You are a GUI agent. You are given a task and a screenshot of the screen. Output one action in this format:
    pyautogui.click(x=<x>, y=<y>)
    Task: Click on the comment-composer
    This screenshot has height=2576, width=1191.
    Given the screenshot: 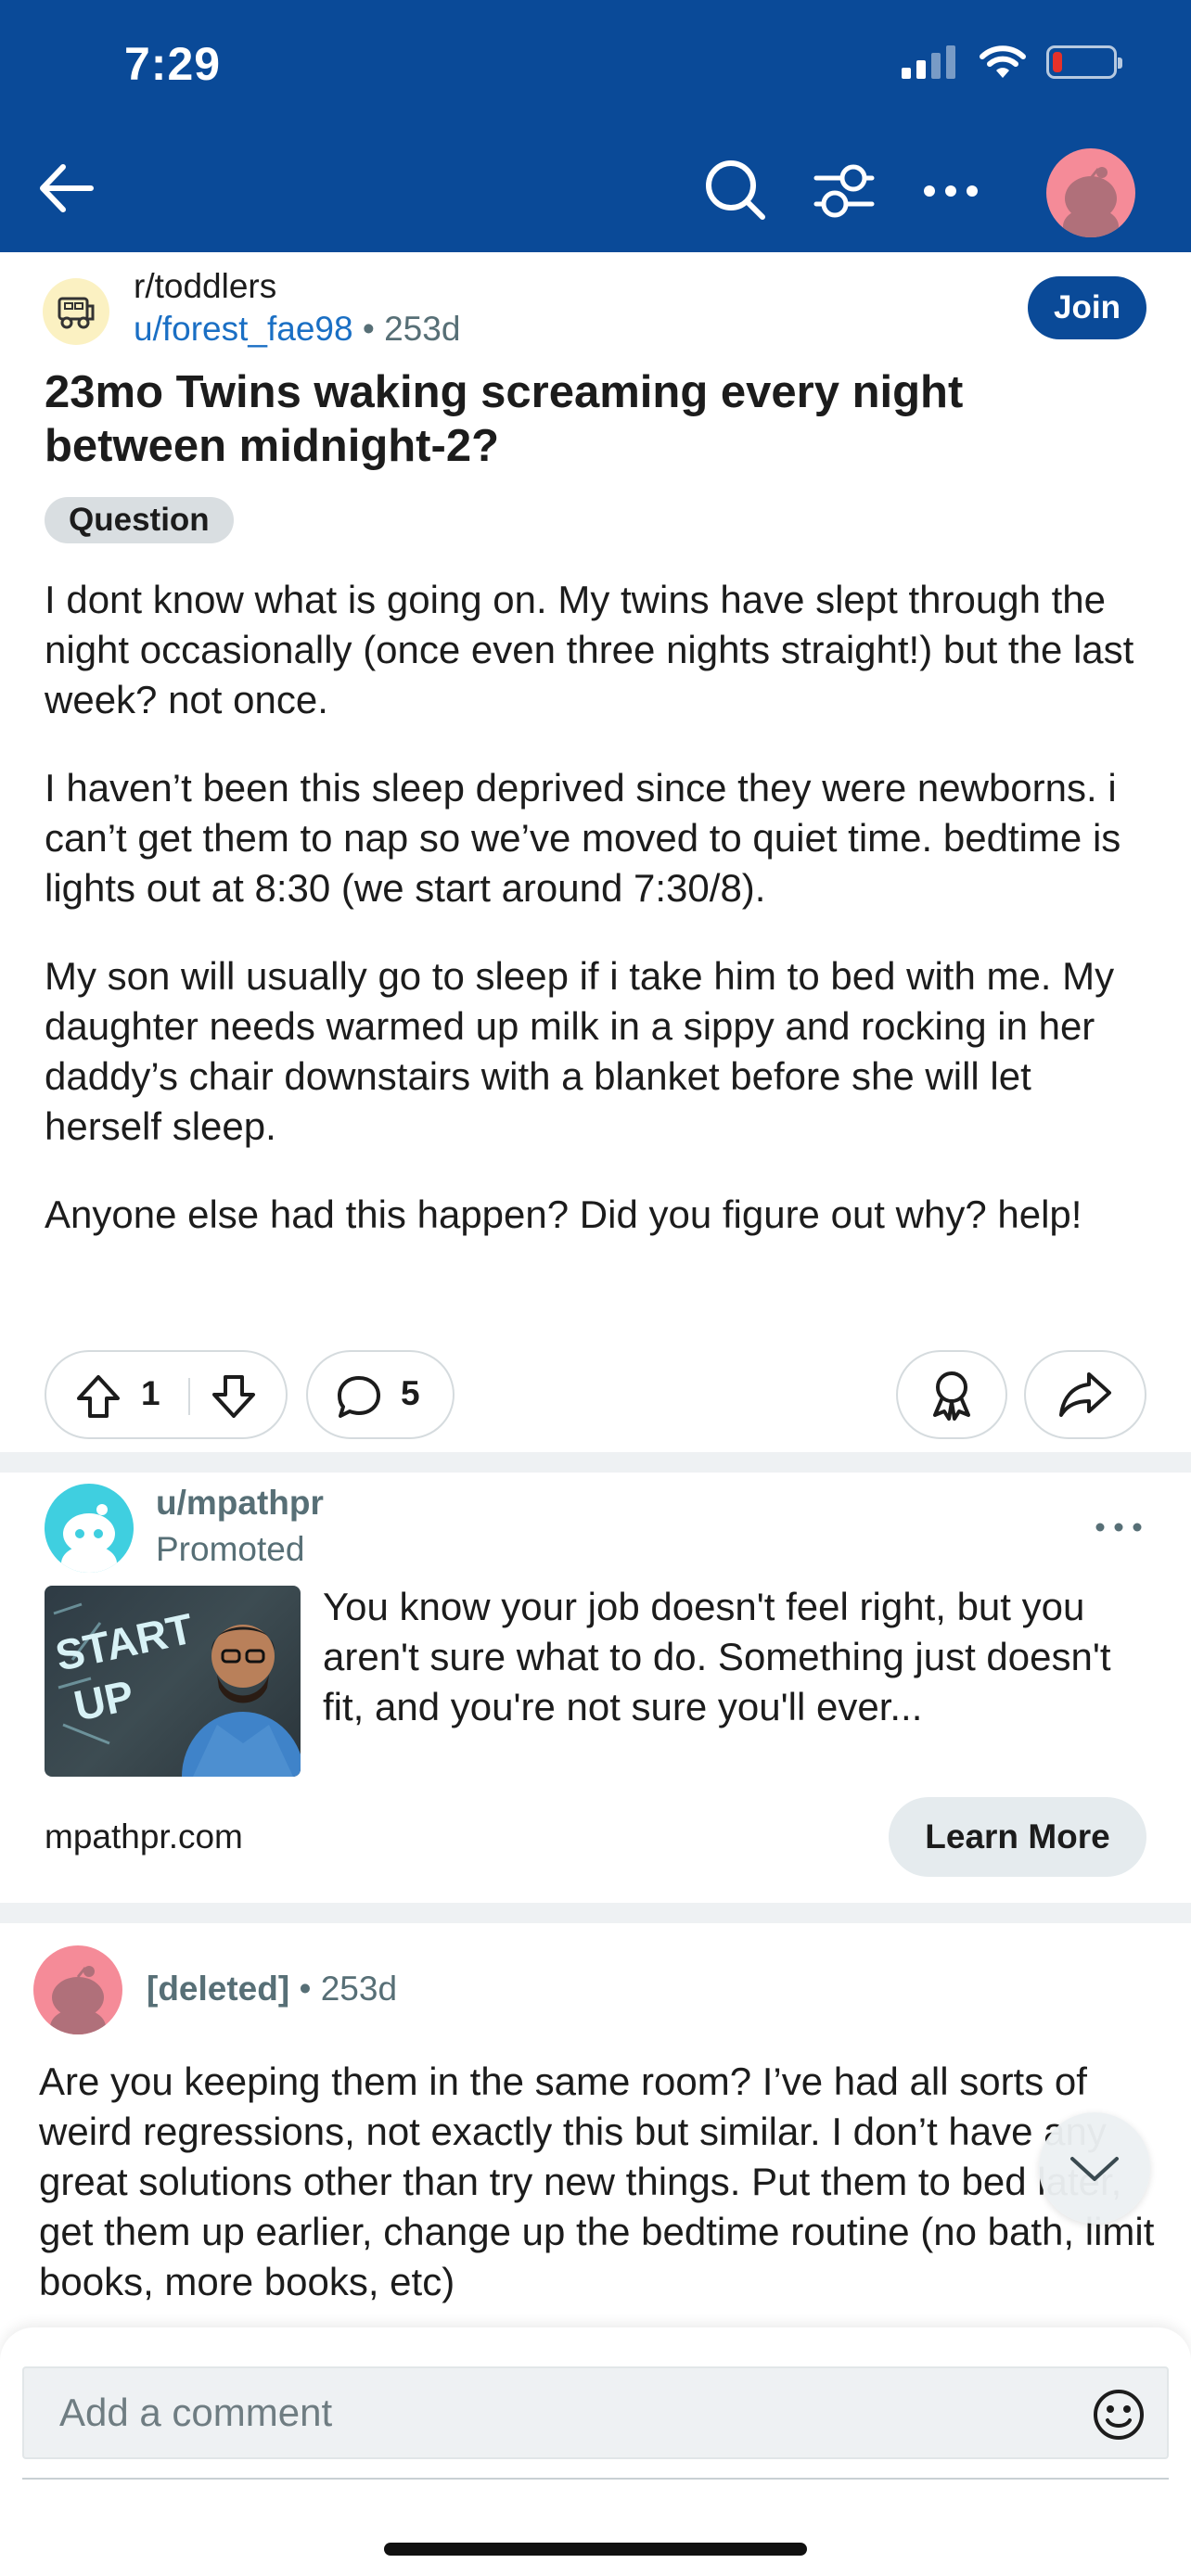 What is the action you would take?
    pyautogui.click(x=595, y=2451)
    